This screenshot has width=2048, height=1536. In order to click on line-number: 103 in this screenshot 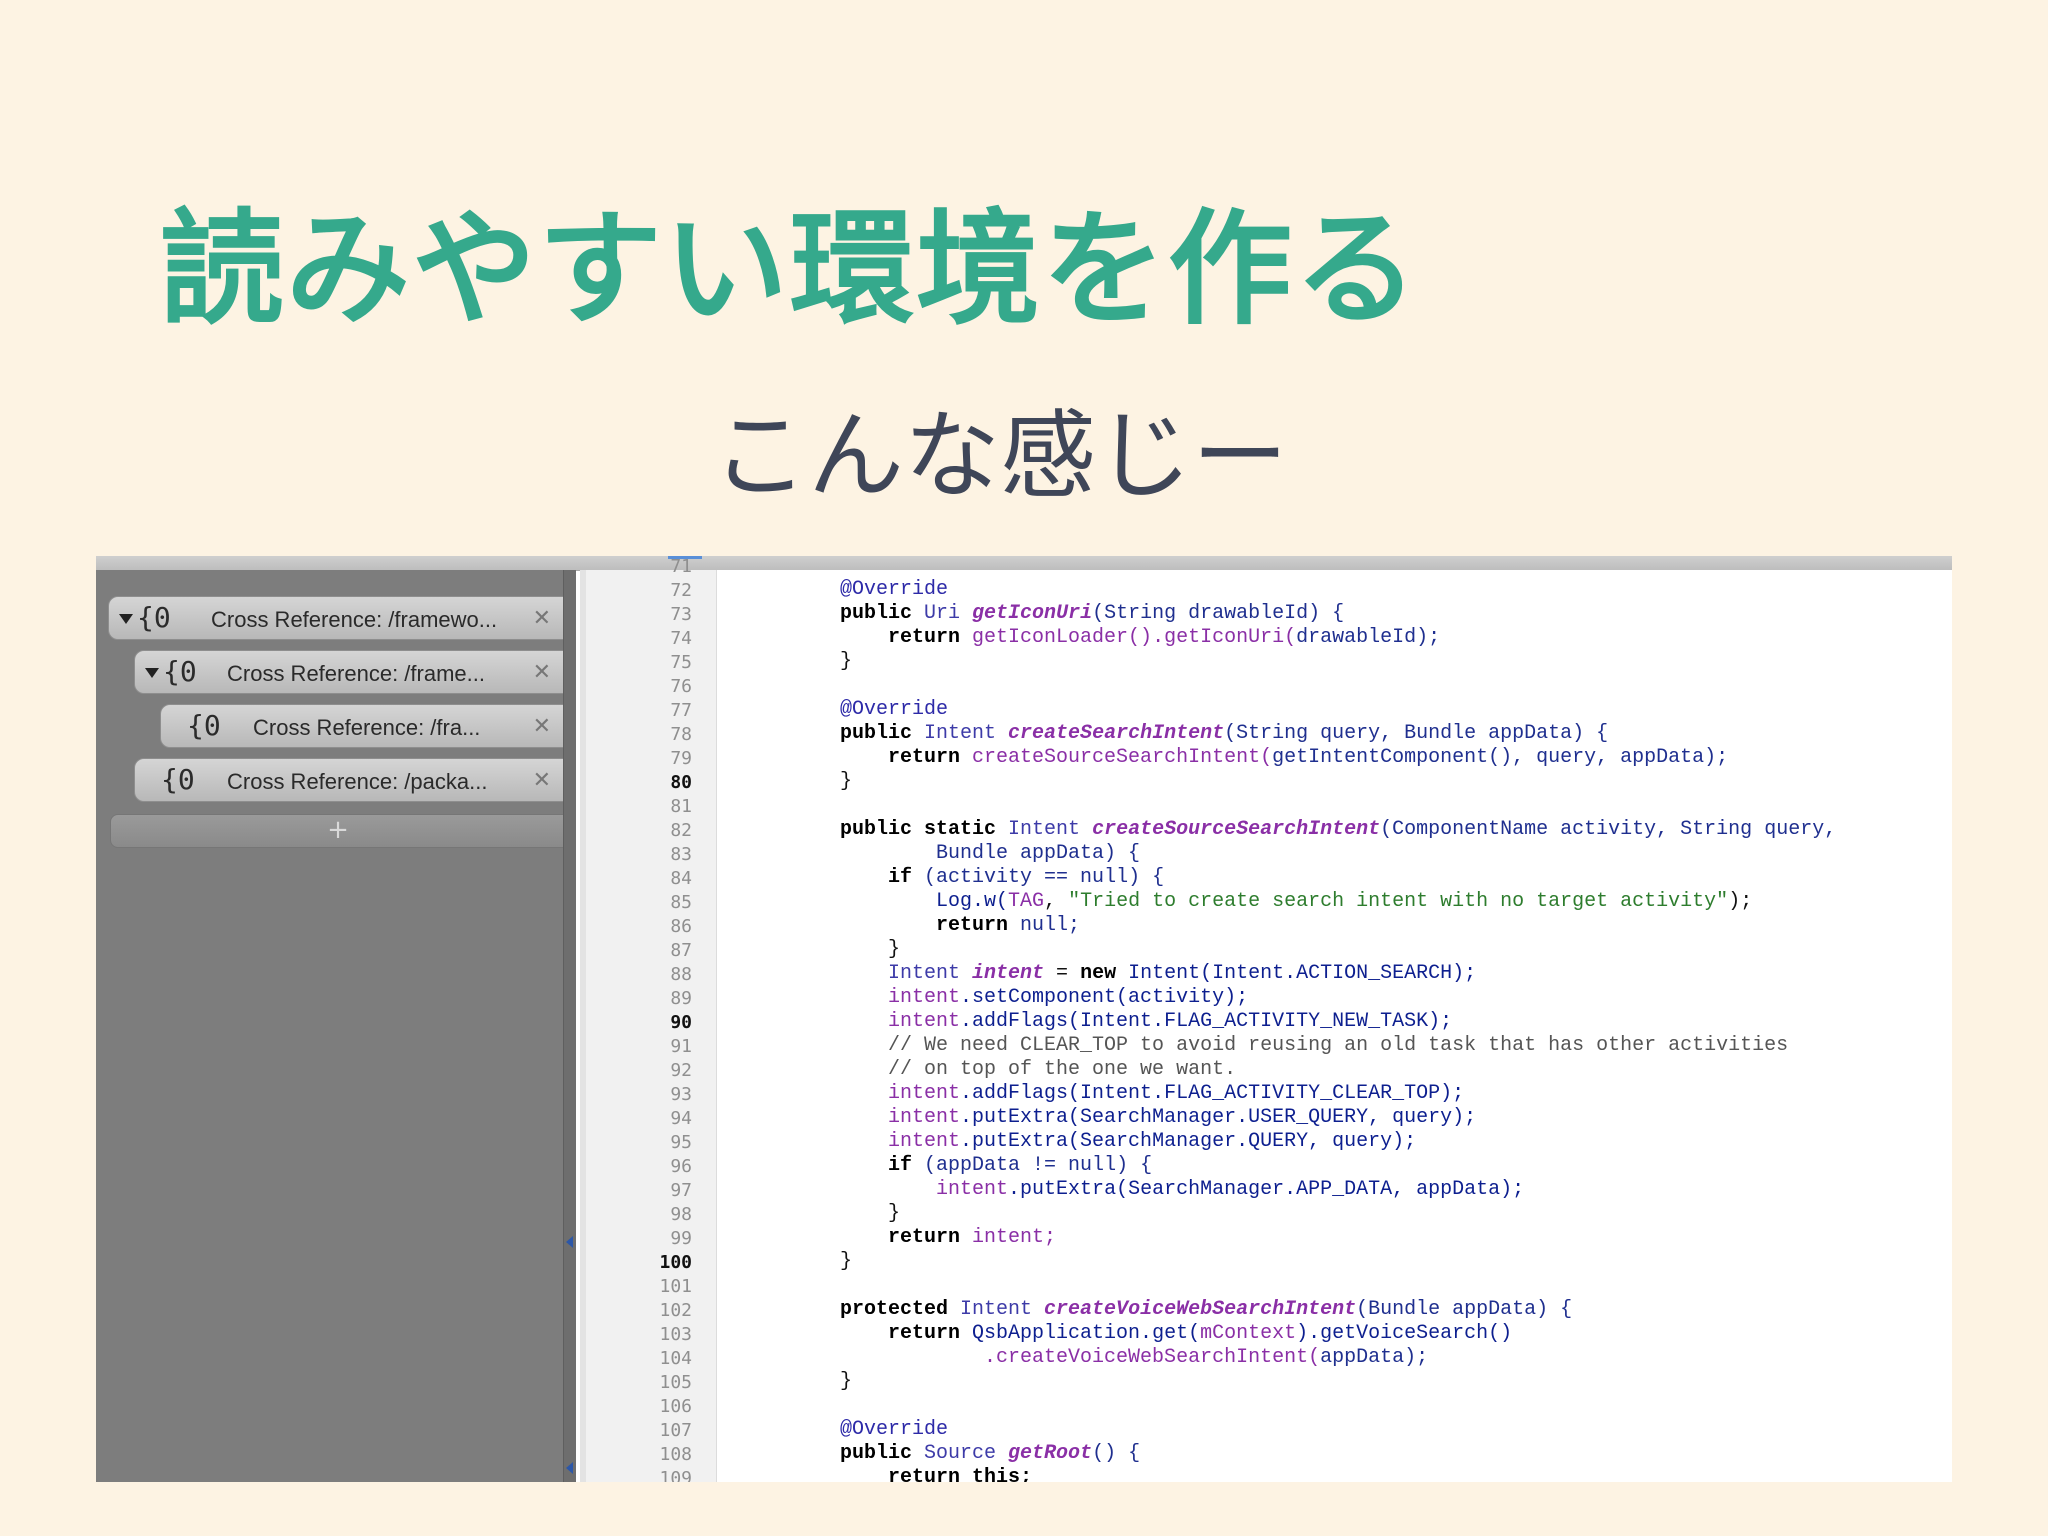, I will do `click(675, 1334)`.